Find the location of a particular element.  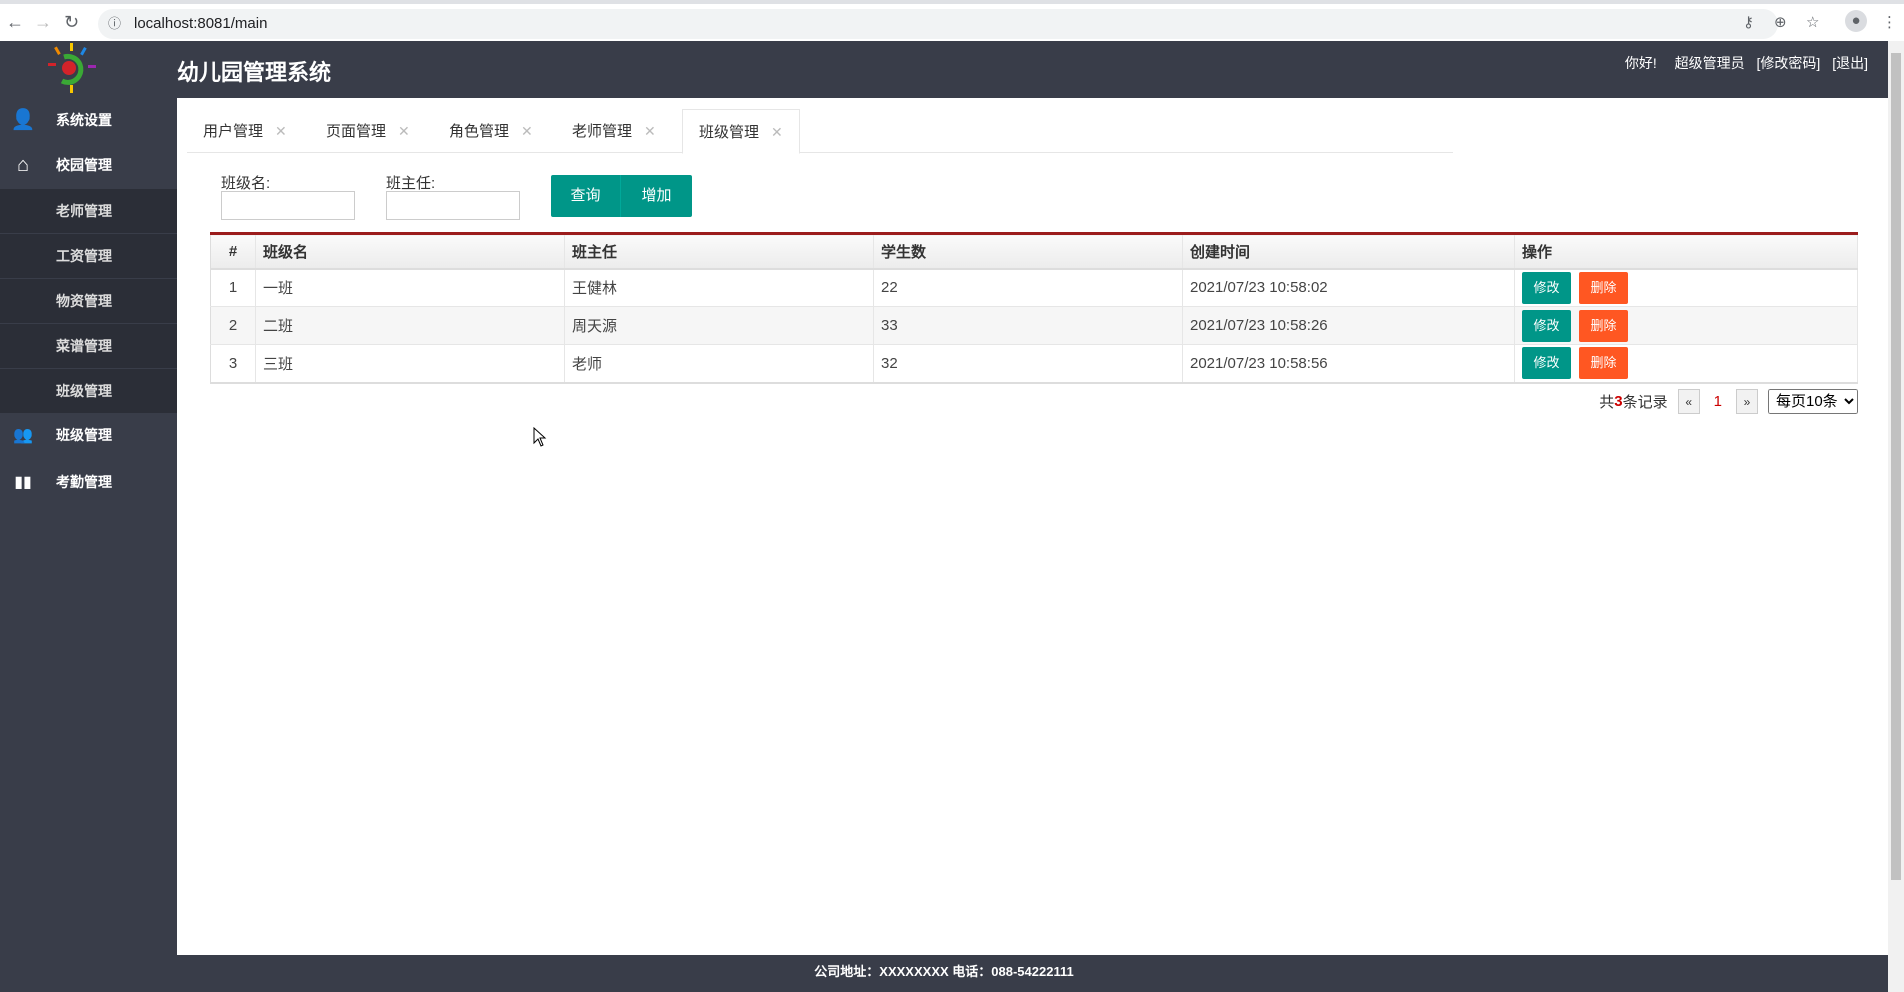

sidebar-subitem-salary: 工资管理 is located at coordinates (88, 255).